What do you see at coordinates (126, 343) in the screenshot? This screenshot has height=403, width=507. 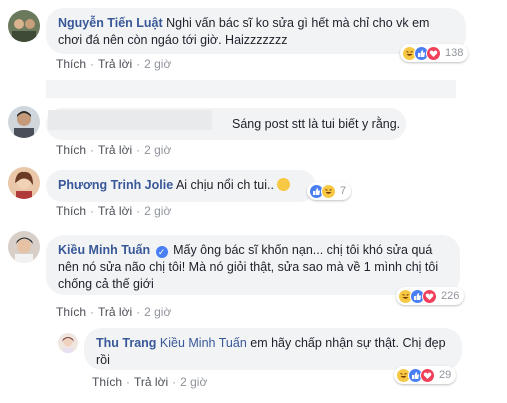 I see `author-name: Thu Trang` at bounding box center [126, 343].